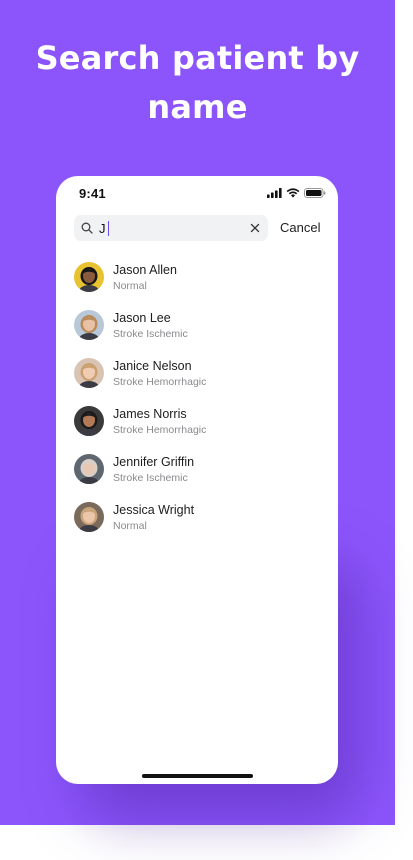 The width and height of the screenshot is (413, 860). What do you see at coordinates (197, 107) in the screenshot?
I see `hero-title-line-2: name` at bounding box center [197, 107].